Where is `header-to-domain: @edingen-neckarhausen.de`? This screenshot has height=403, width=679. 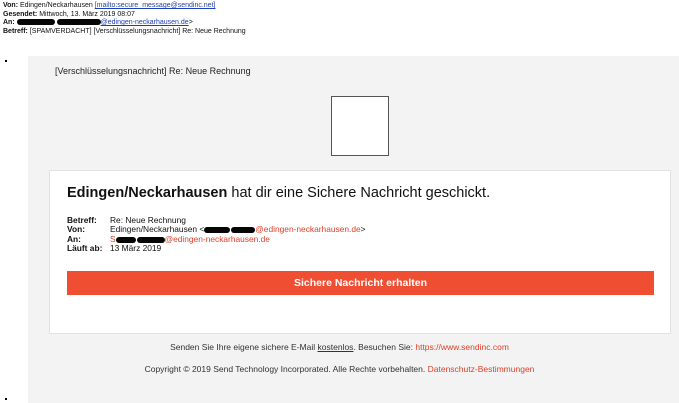
header-to-domain: @edingen-neckarhausen.de is located at coordinates (145, 22).